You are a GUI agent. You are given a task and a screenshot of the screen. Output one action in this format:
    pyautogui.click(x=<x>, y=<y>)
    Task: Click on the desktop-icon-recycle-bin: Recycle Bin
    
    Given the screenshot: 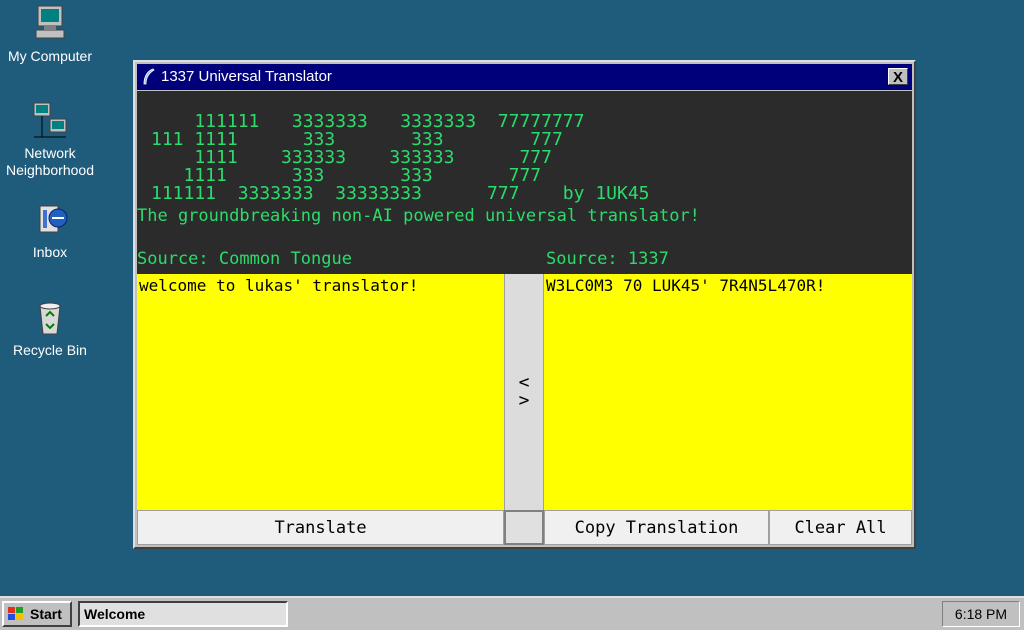 What is the action you would take?
    pyautogui.click(x=50, y=328)
    